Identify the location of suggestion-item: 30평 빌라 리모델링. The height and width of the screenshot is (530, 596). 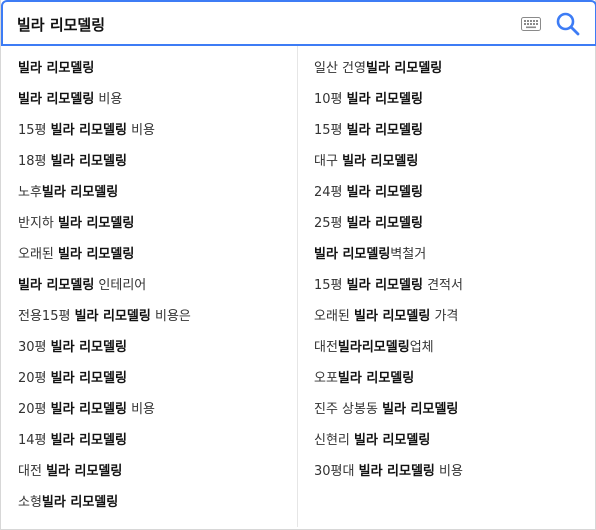
(157, 350).